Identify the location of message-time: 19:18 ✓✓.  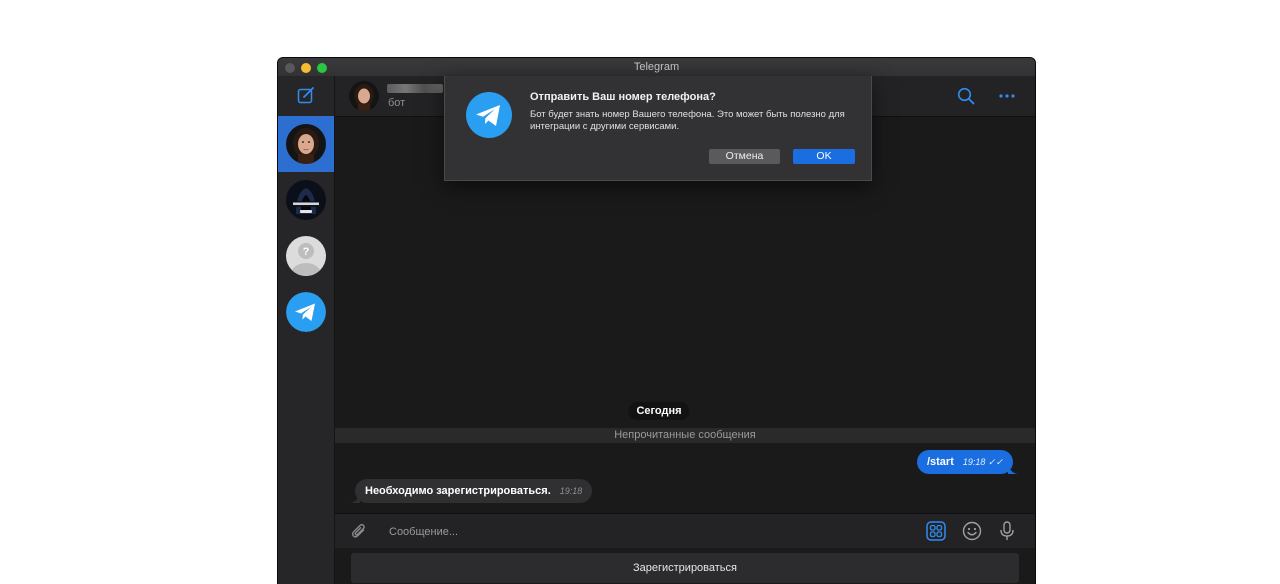
(982, 461).